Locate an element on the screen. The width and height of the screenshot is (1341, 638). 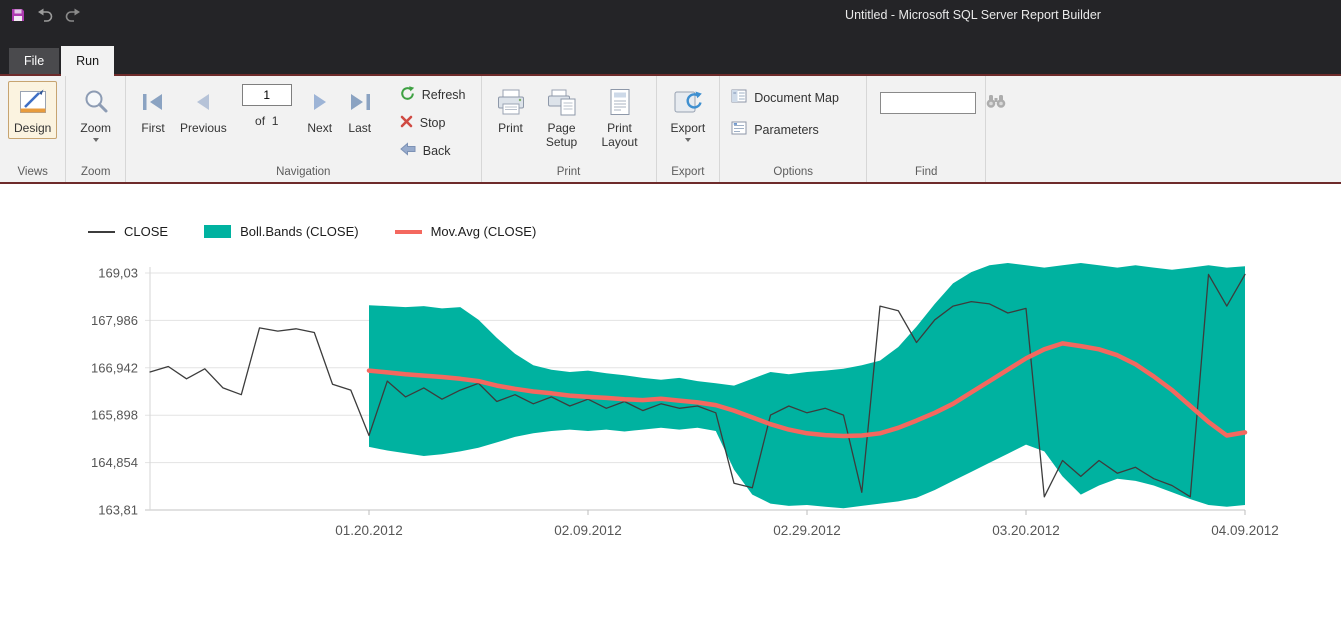
svg-text: 164,854 is located at coordinates (114, 462).